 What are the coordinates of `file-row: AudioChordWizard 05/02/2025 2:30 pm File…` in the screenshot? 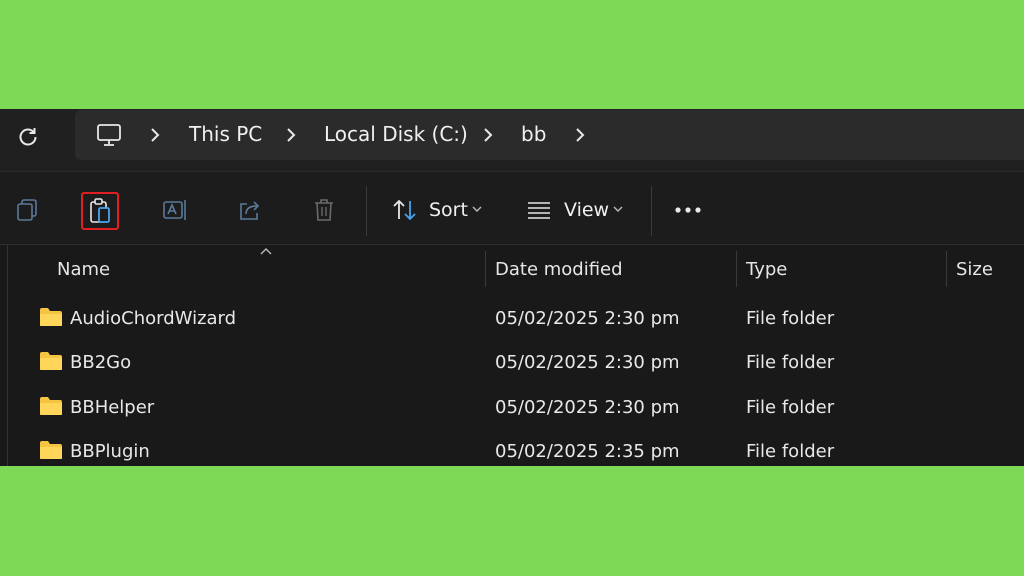 It's located at (512, 319).